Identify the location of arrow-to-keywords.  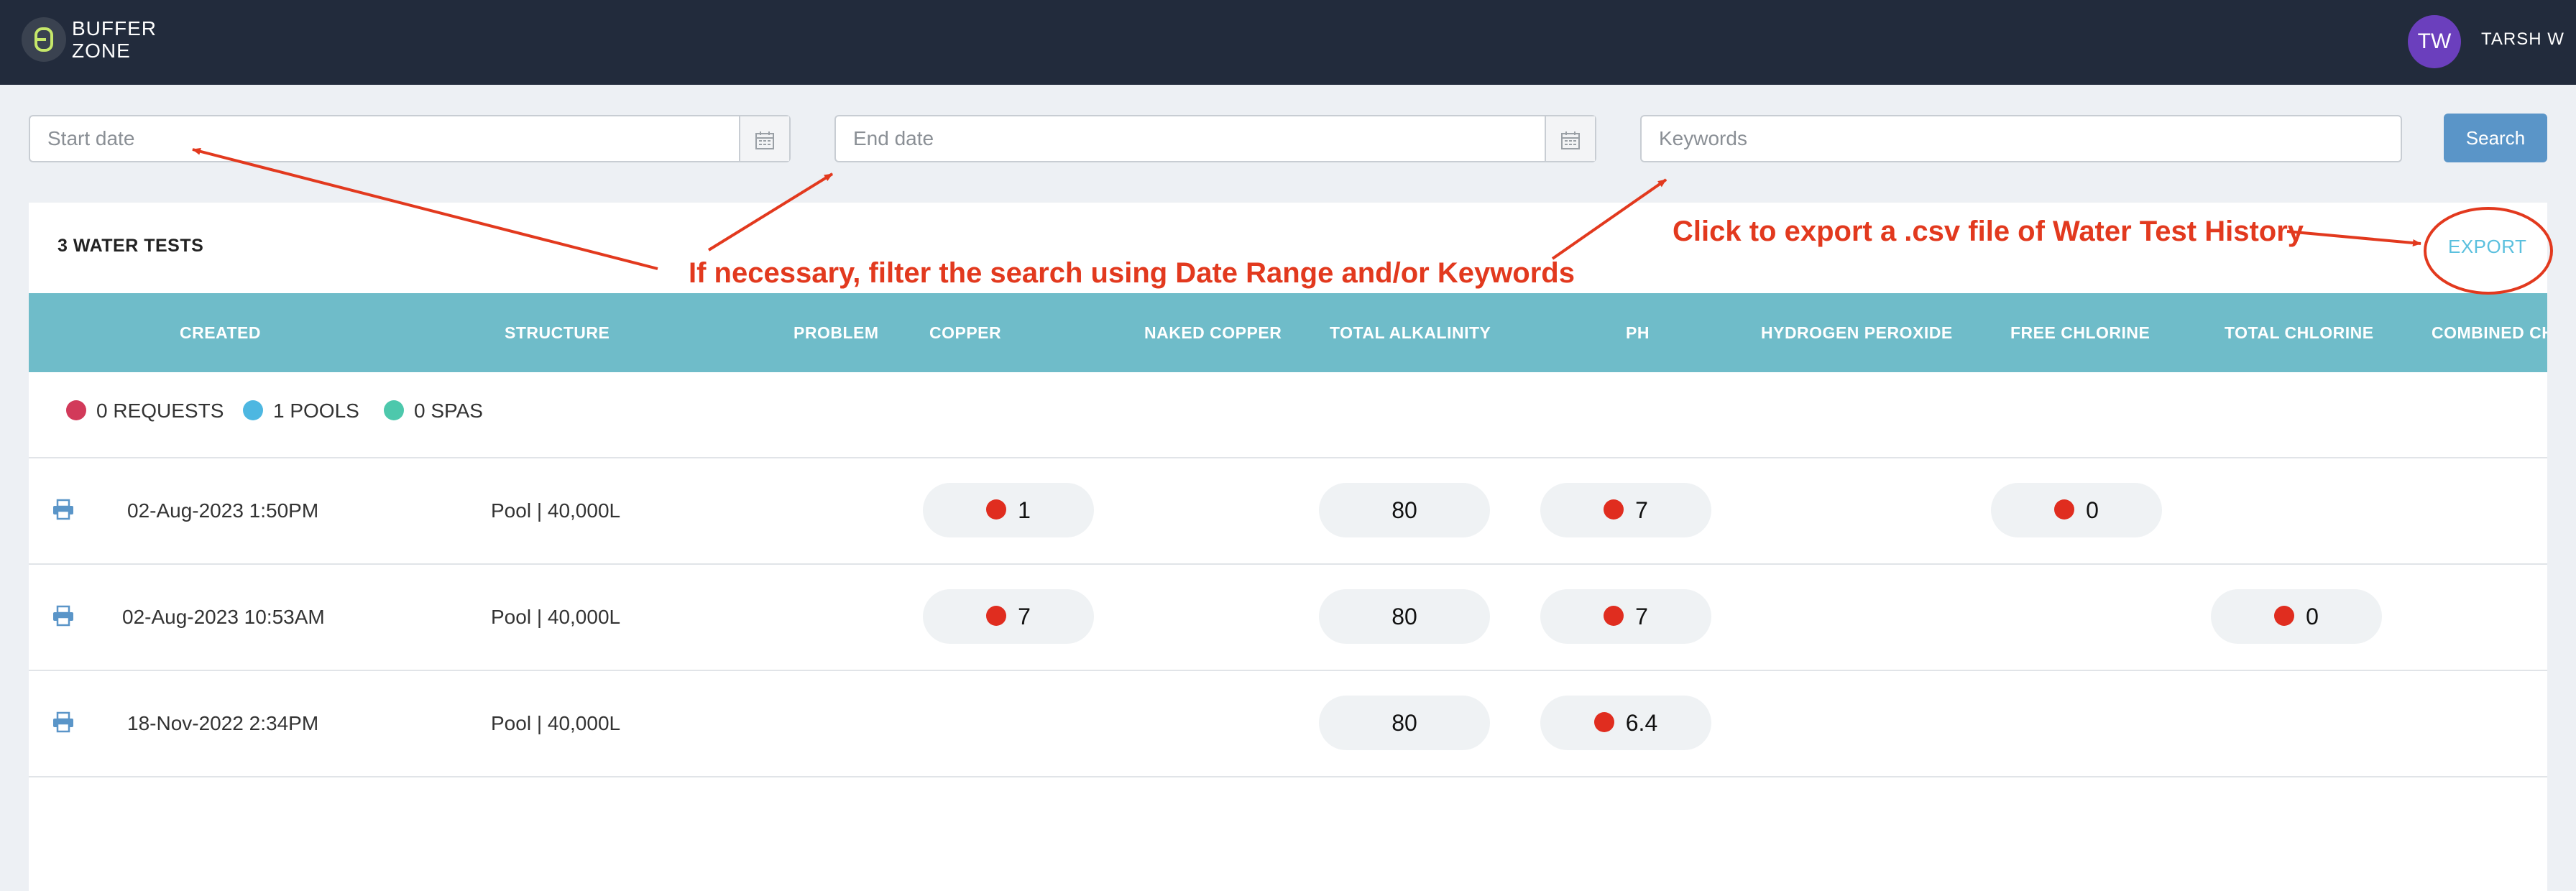
(1609, 219).